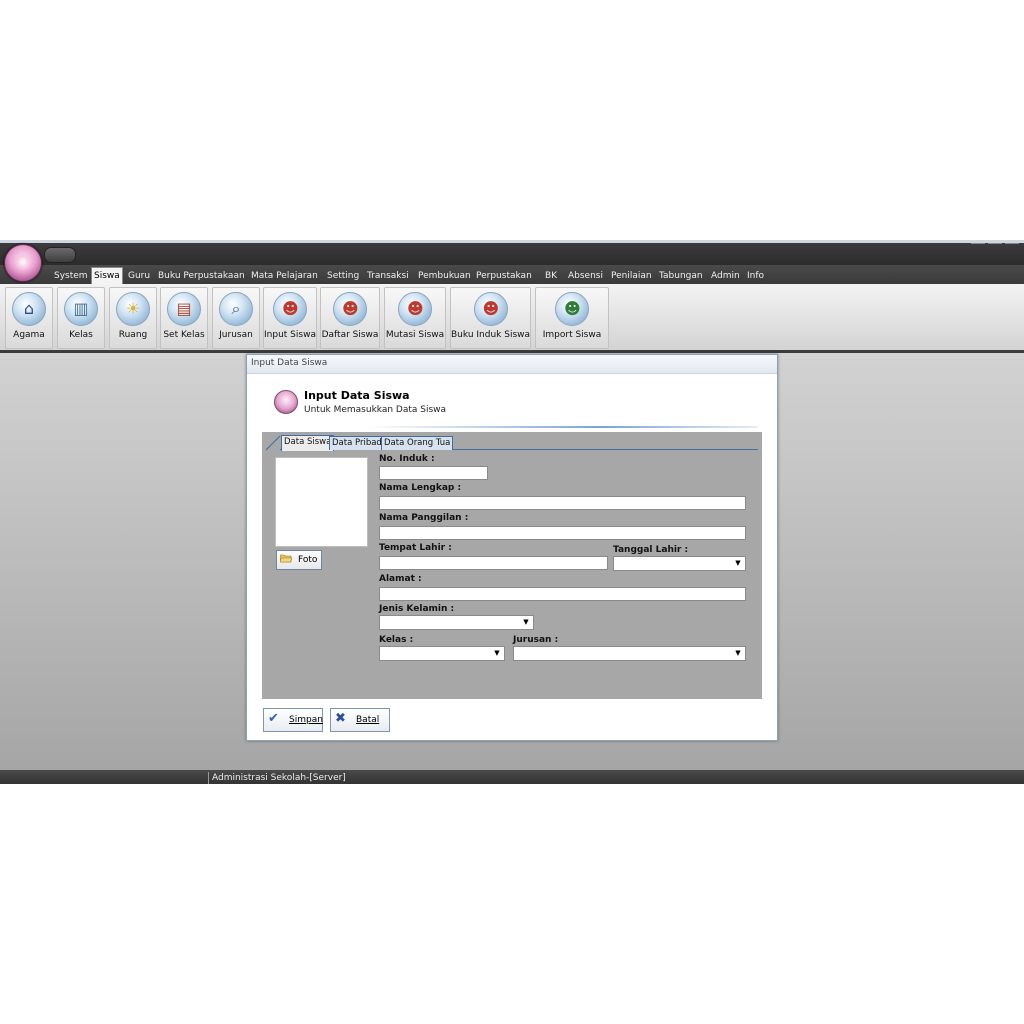  Describe the element at coordinates (321, 502) in the screenshot. I see `photo-preview` at that location.